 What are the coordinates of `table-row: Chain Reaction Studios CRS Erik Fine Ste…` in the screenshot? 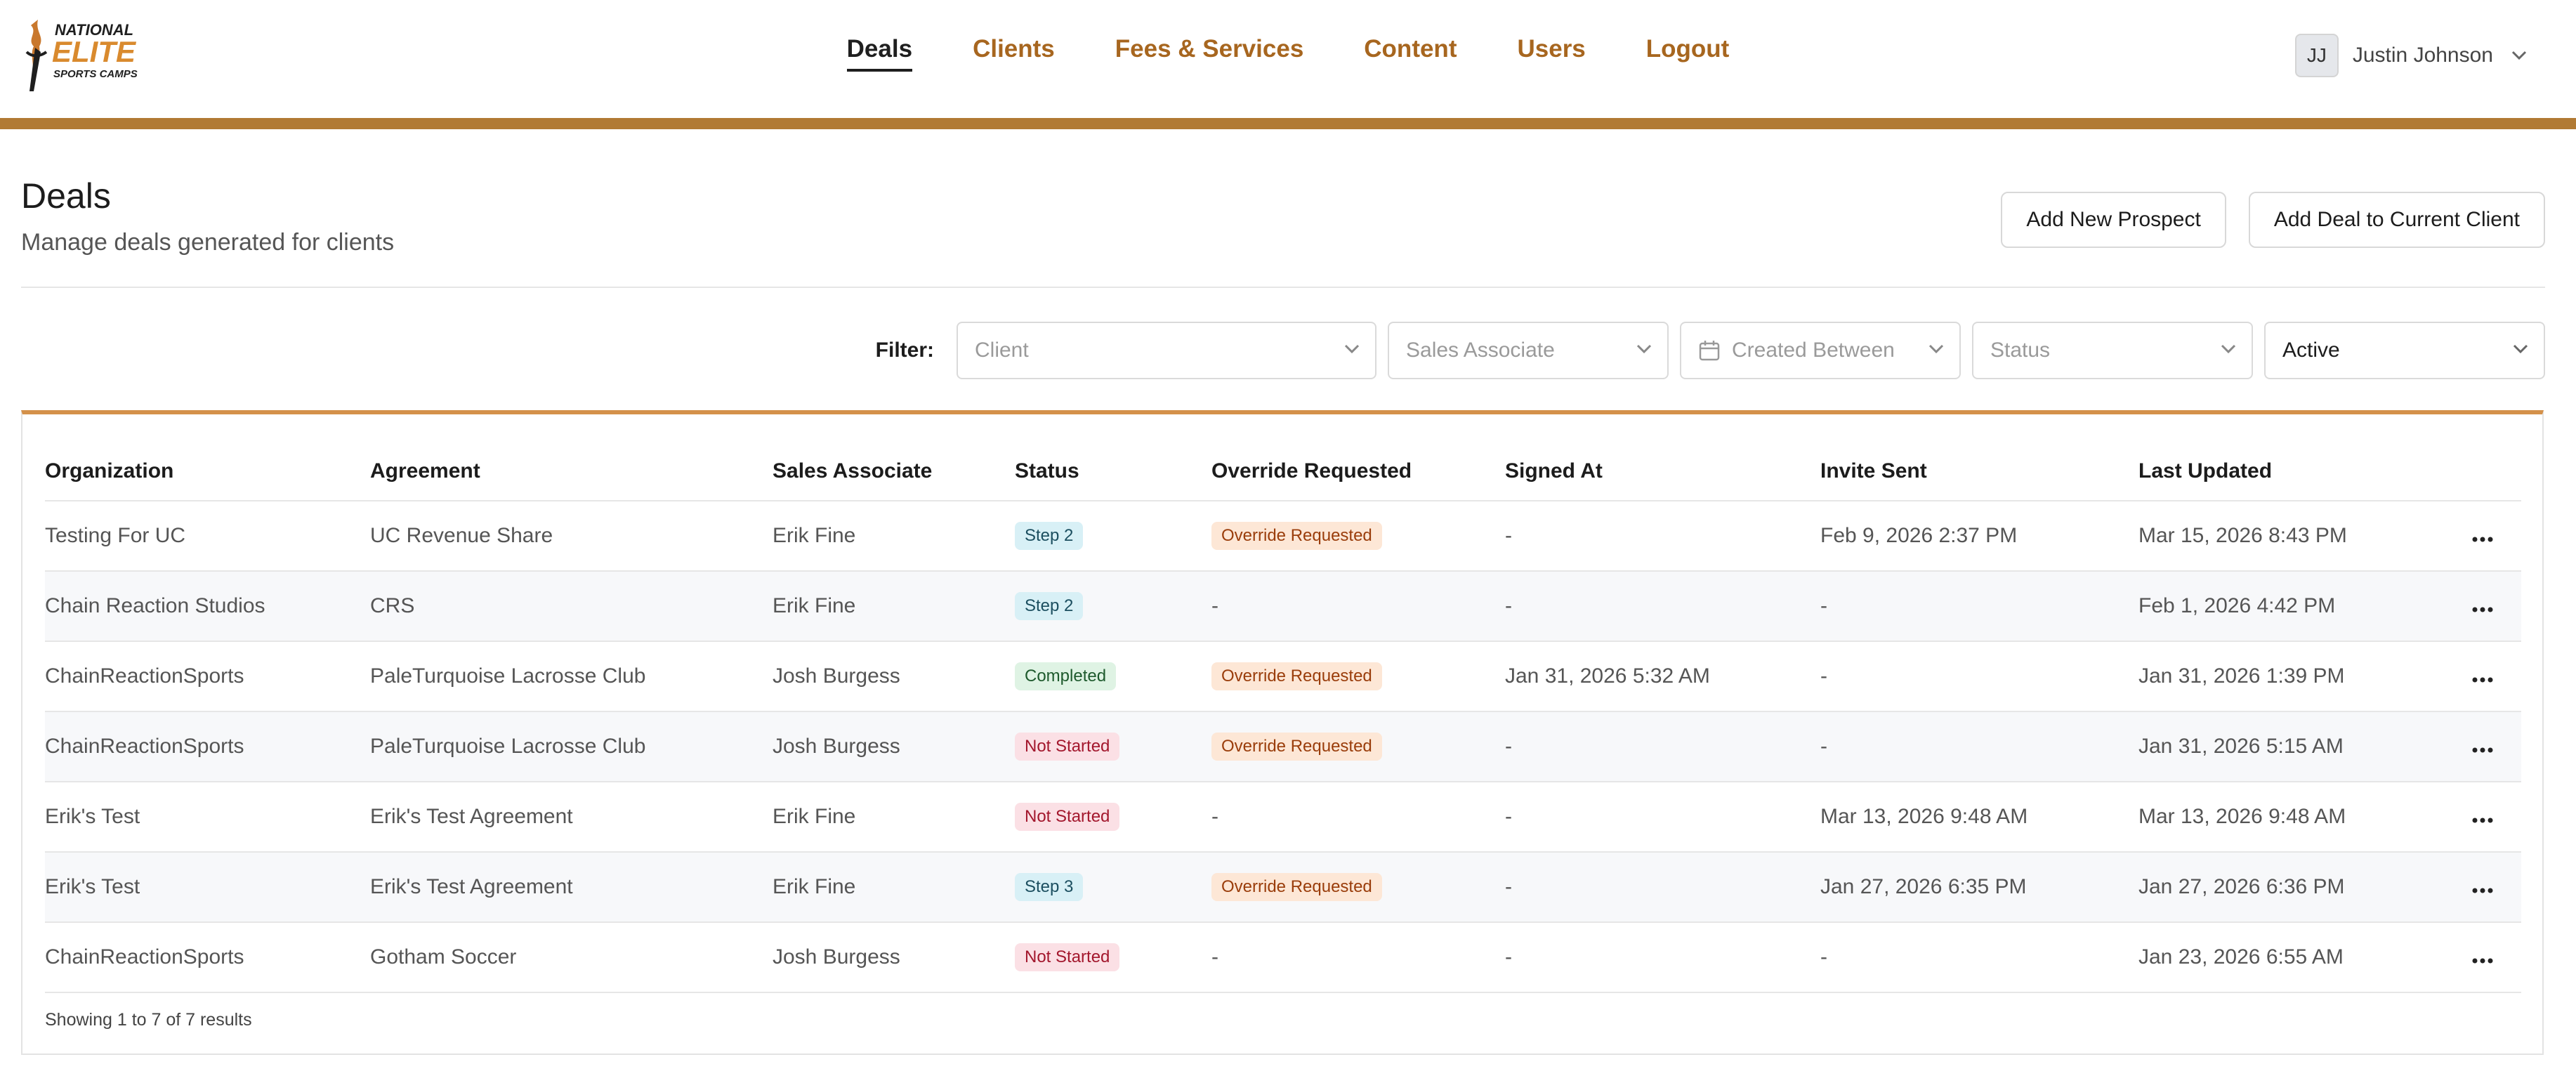 It's located at (1283, 606).